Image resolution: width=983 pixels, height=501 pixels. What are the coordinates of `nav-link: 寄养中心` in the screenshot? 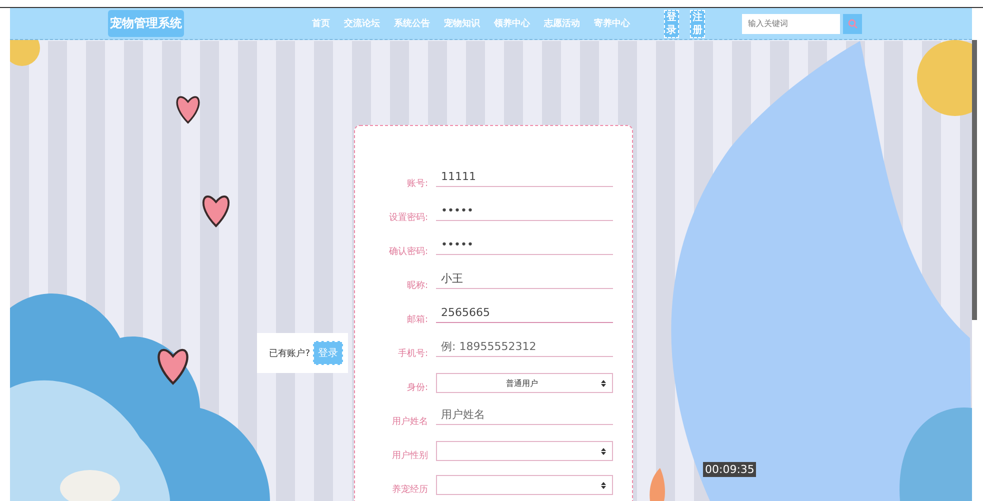 It's located at (612, 23).